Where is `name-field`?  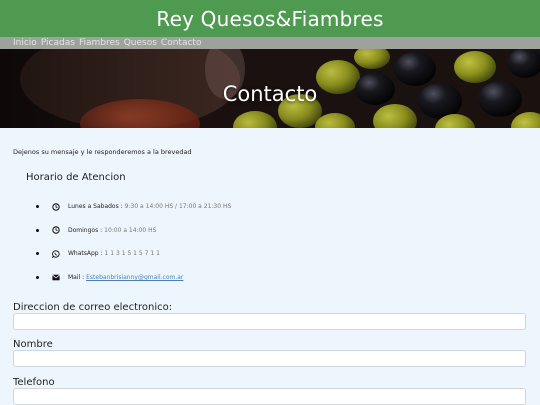 name-field is located at coordinates (269, 358).